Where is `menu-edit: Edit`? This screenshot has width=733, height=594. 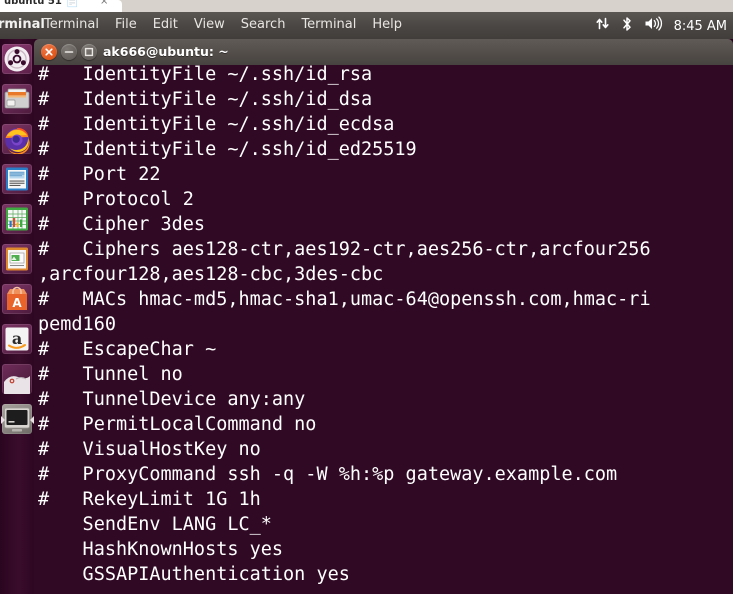
menu-edit: Edit is located at coordinates (165, 24).